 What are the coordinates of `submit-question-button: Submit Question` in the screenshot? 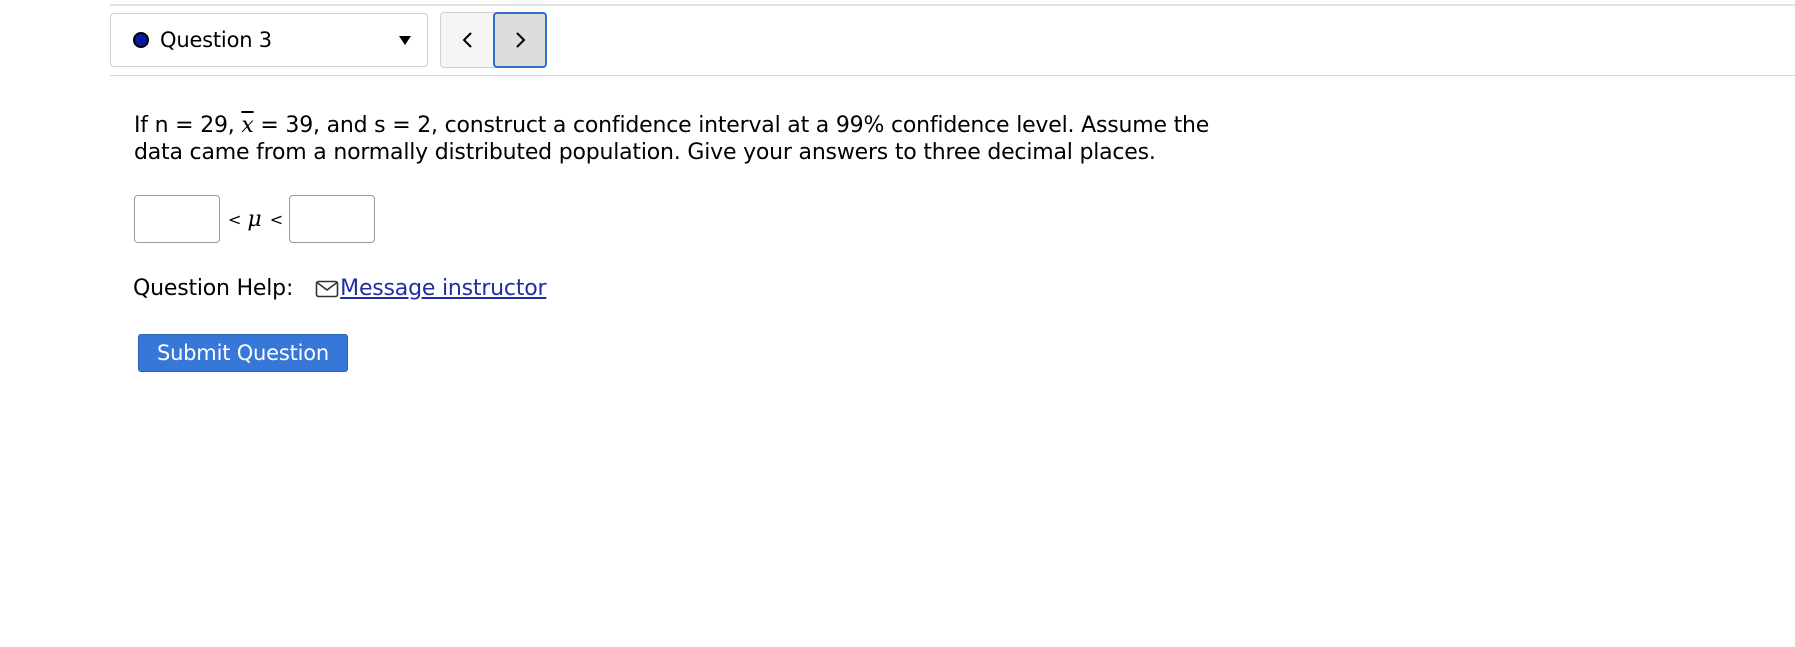 It's located at (243, 353).